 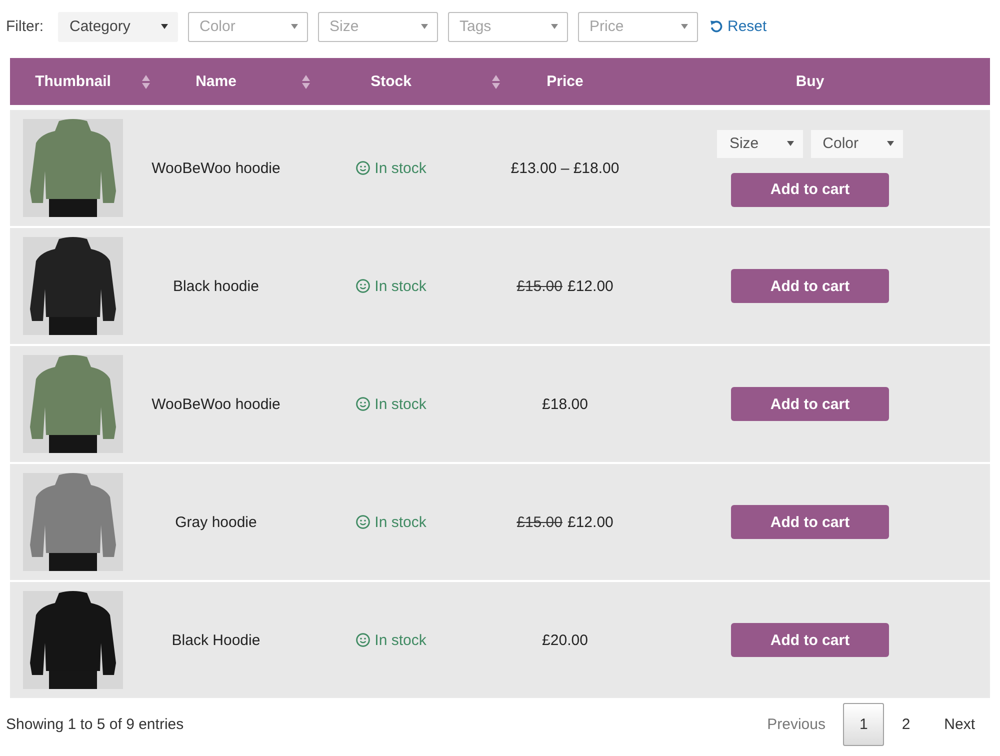 I want to click on product-name: Gray hoodie, so click(x=216, y=522).